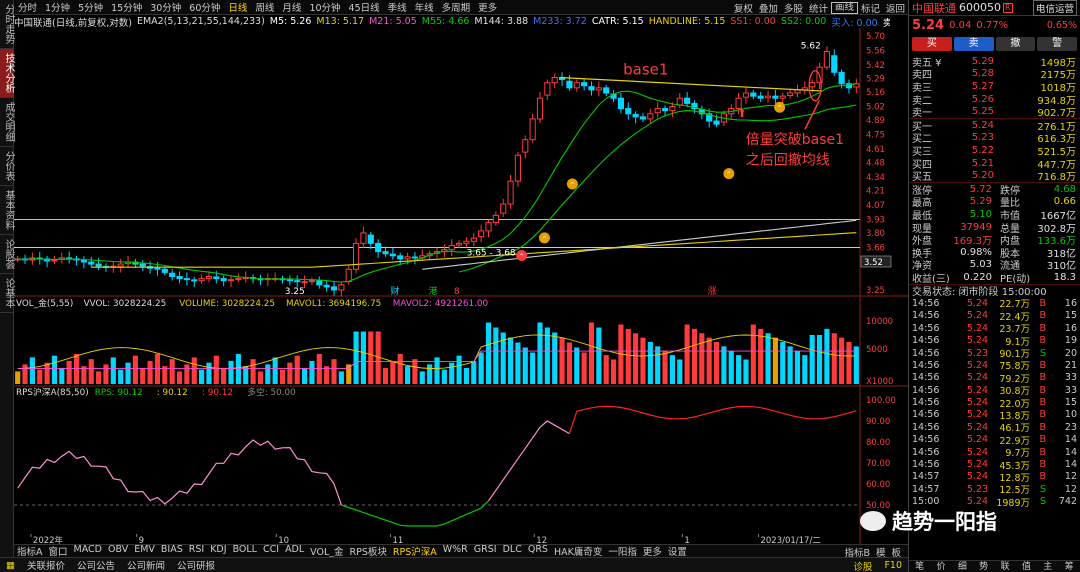 This screenshot has height=572, width=1080. What do you see at coordinates (146, 565) in the screenshot?
I see `status-link: 公司新闻` at bounding box center [146, 565].